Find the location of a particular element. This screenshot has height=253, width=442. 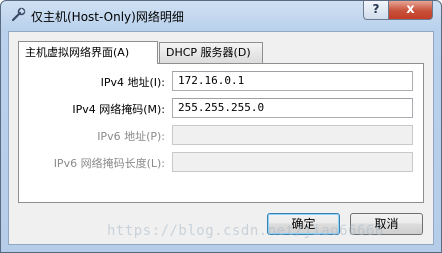

ipv4-netmask-label: IPv4 网络掩码(M): is located at coordinates (118, 109).